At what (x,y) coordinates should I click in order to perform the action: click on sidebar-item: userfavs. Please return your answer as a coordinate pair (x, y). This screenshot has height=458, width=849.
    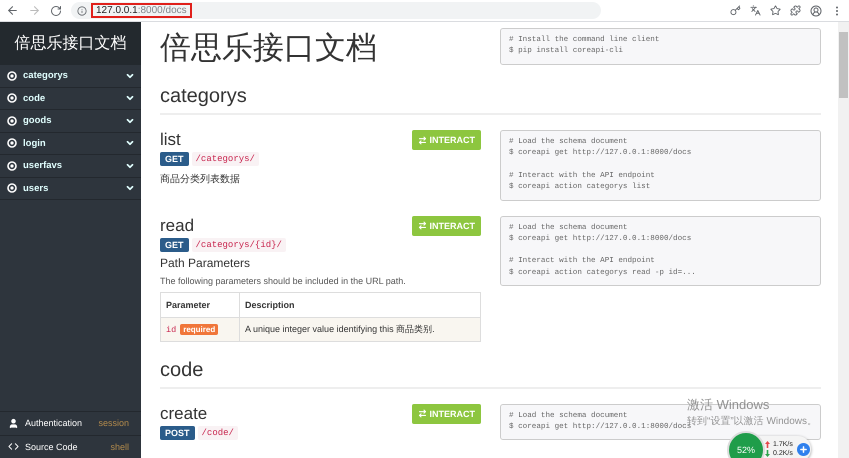
    Looking at the image, I should click on (70, 166).